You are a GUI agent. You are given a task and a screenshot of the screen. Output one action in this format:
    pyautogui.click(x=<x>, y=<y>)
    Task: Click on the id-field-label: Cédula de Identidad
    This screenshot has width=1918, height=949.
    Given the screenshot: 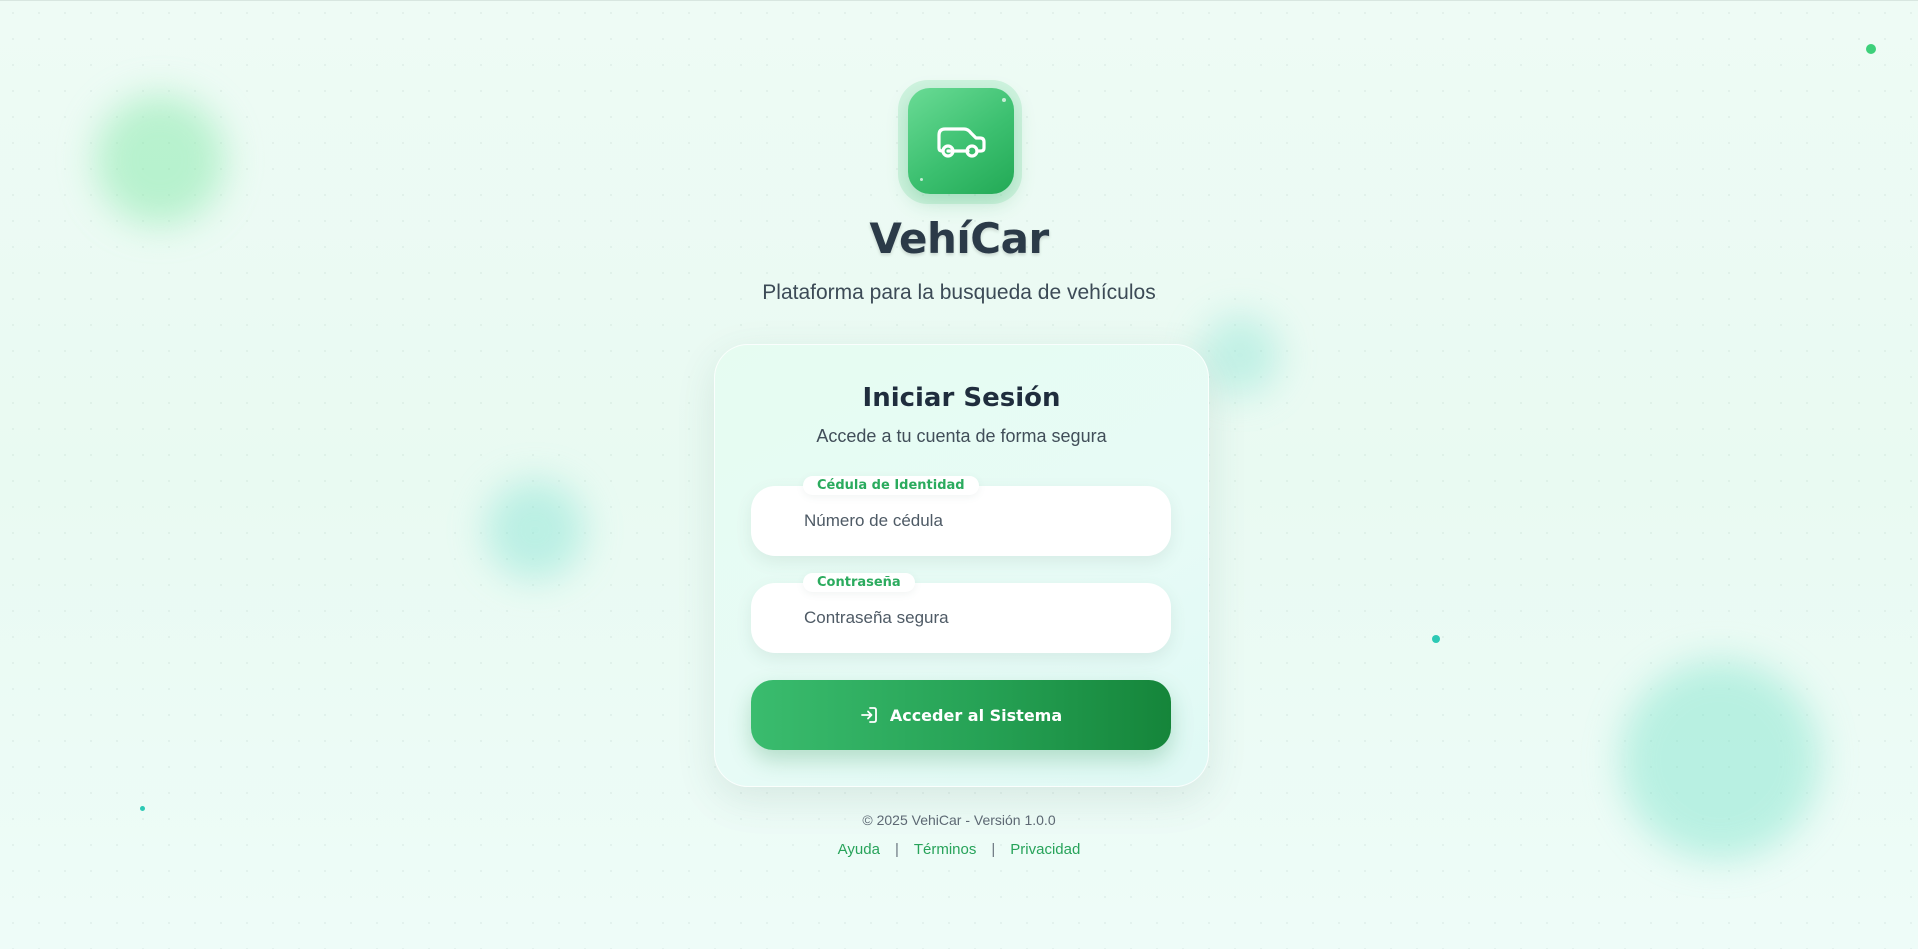 What is the action you would take?
    pyautogui.click(x=891, y=485)
    